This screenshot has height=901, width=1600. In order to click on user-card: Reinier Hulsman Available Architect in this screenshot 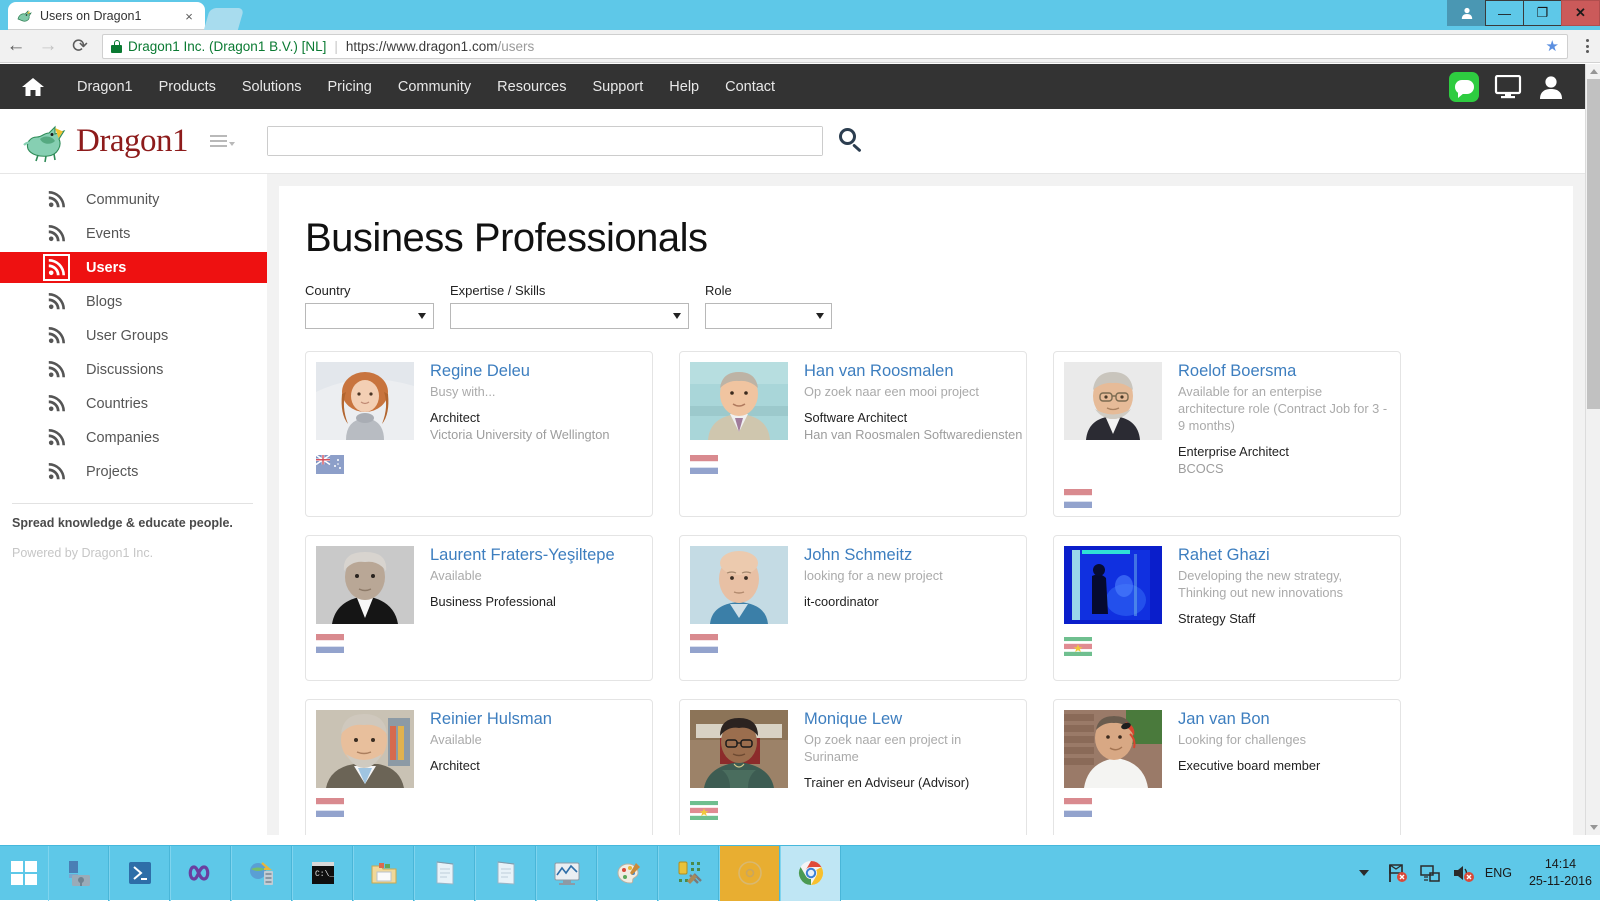, I will do `click(479, 767)`.